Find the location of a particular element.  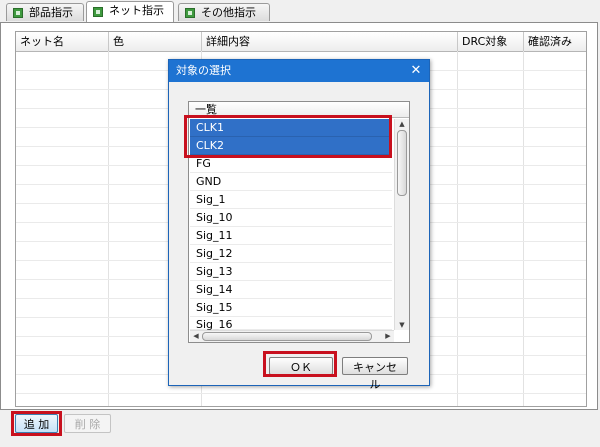

column-header-net-name: ネット名 is located at coordinates (62, 41).